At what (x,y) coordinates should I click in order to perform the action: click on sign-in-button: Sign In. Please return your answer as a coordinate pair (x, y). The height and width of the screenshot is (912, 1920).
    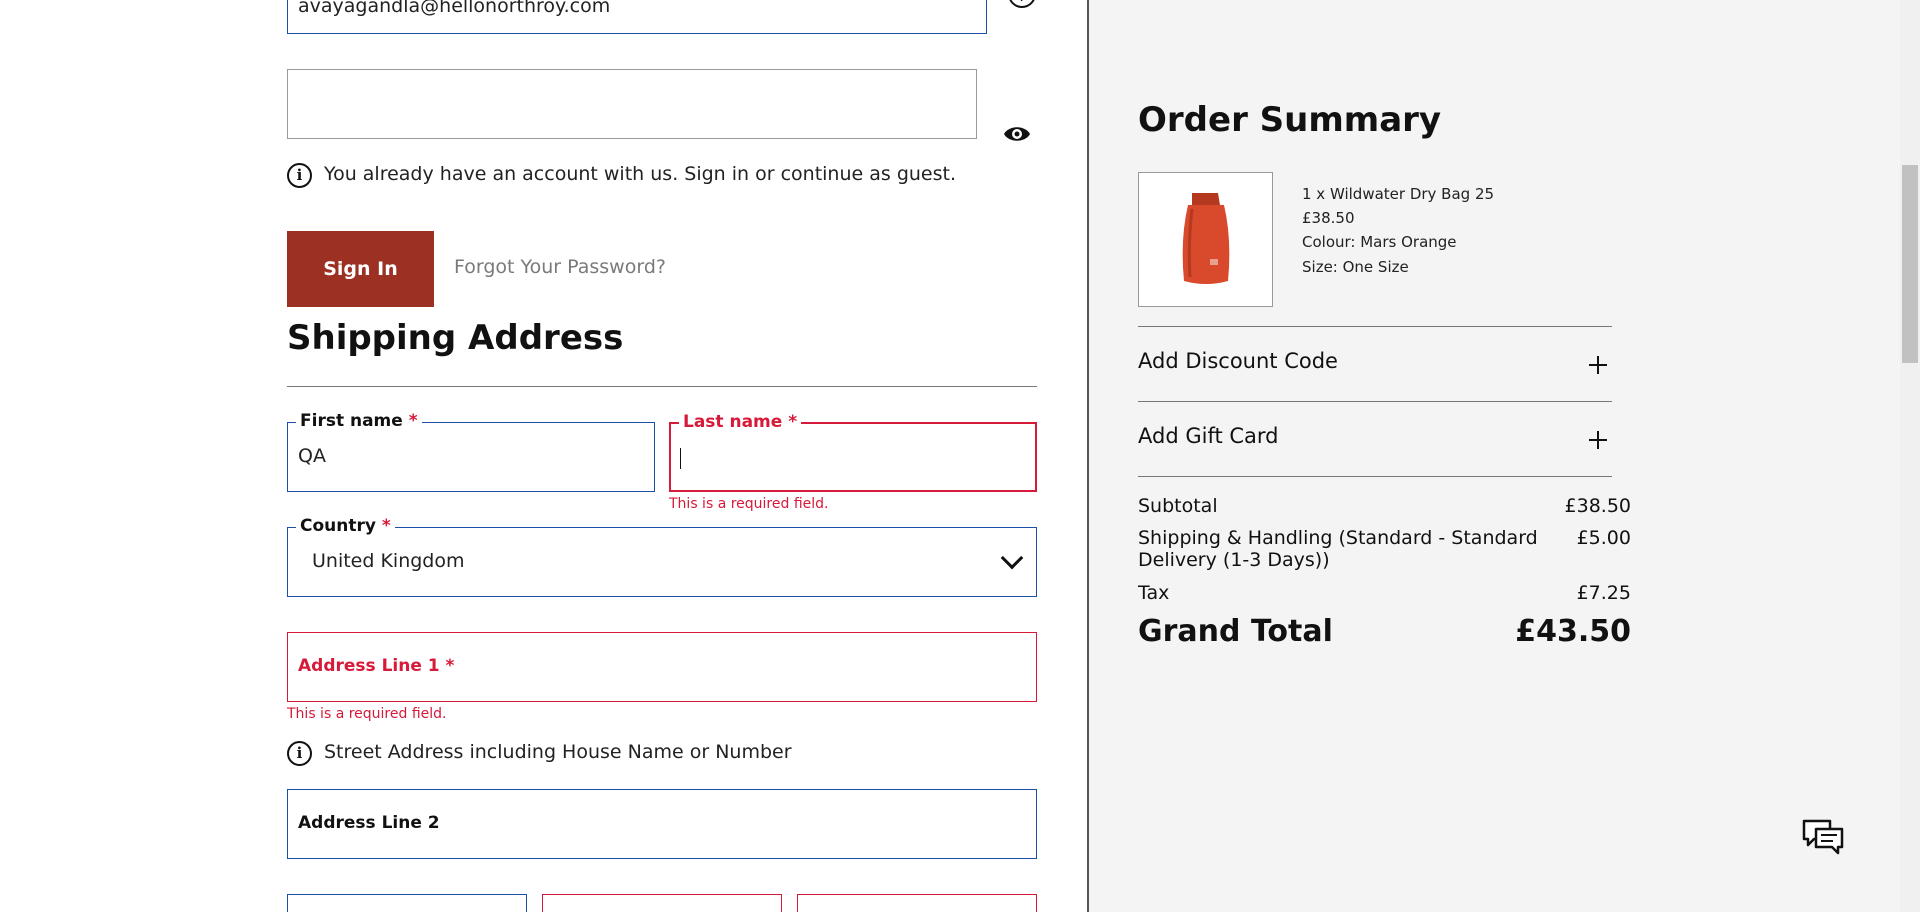
    Looking at the image, I should click on (360, 269).